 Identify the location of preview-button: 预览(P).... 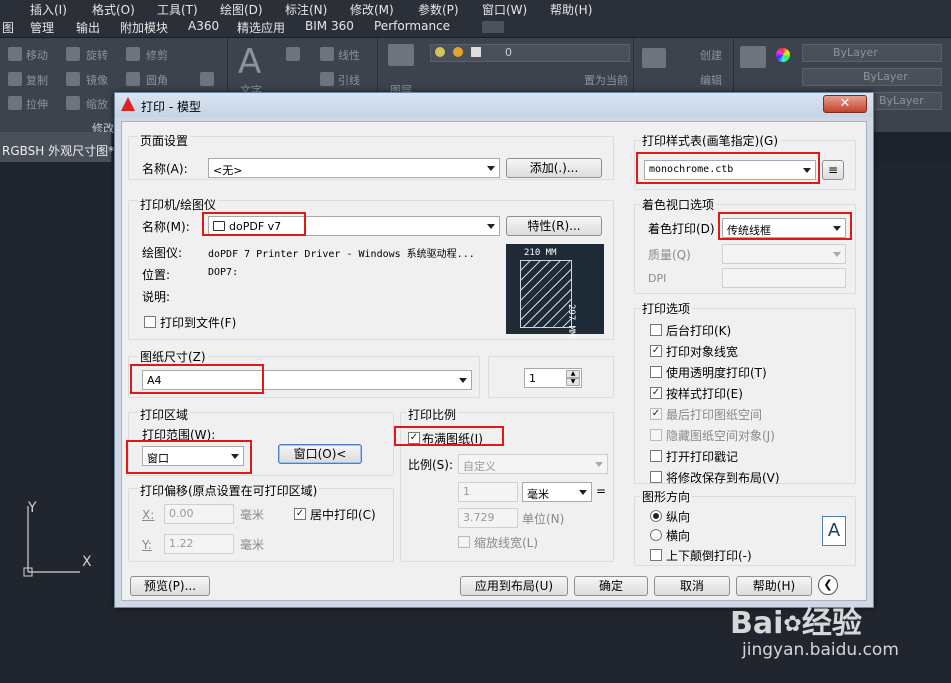
(170, 586).